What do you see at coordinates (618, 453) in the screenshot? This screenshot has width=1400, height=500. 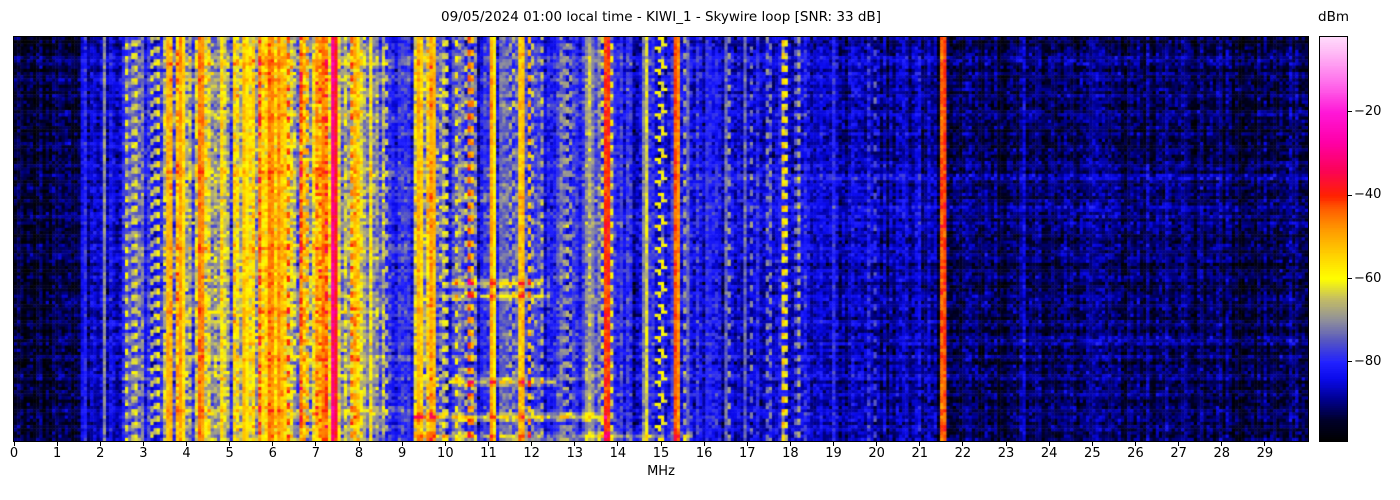 I see `x-tick-label: 14` at bounding box center [618, 453].